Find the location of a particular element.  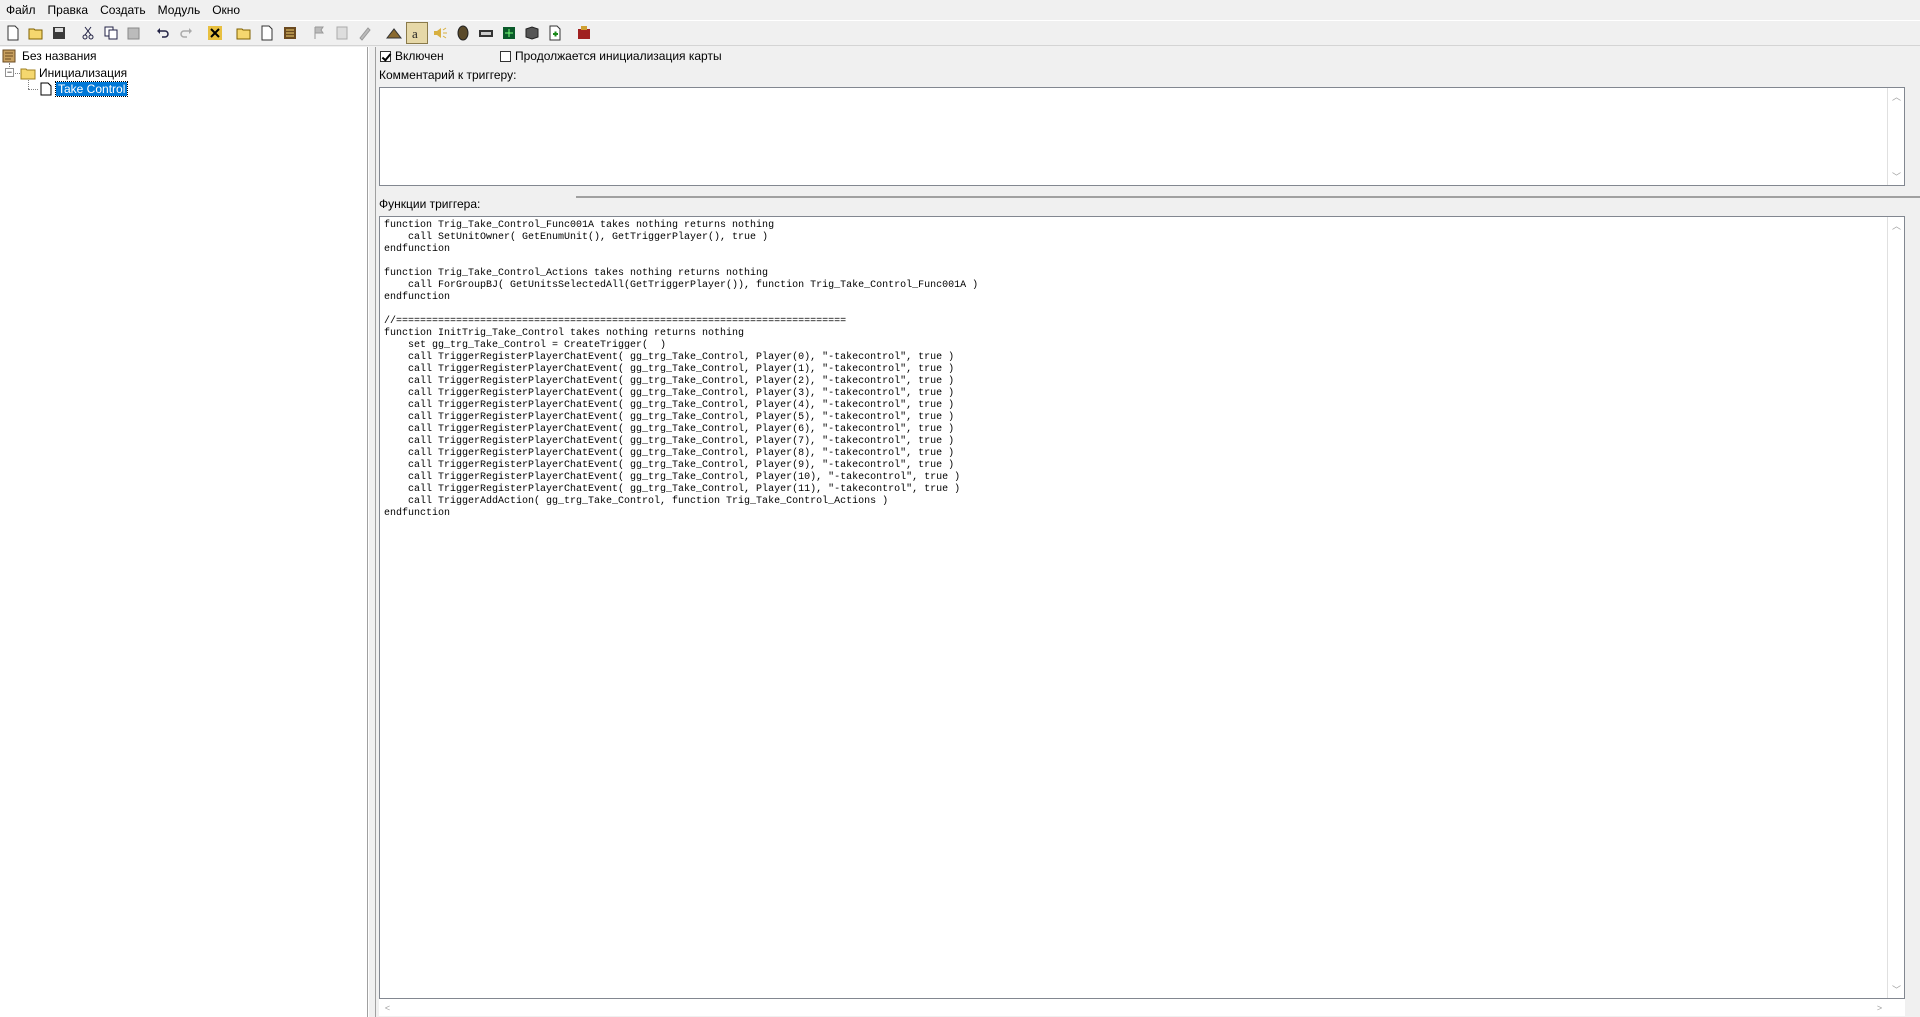

new-category-icon is located at coordinates (244, 33).